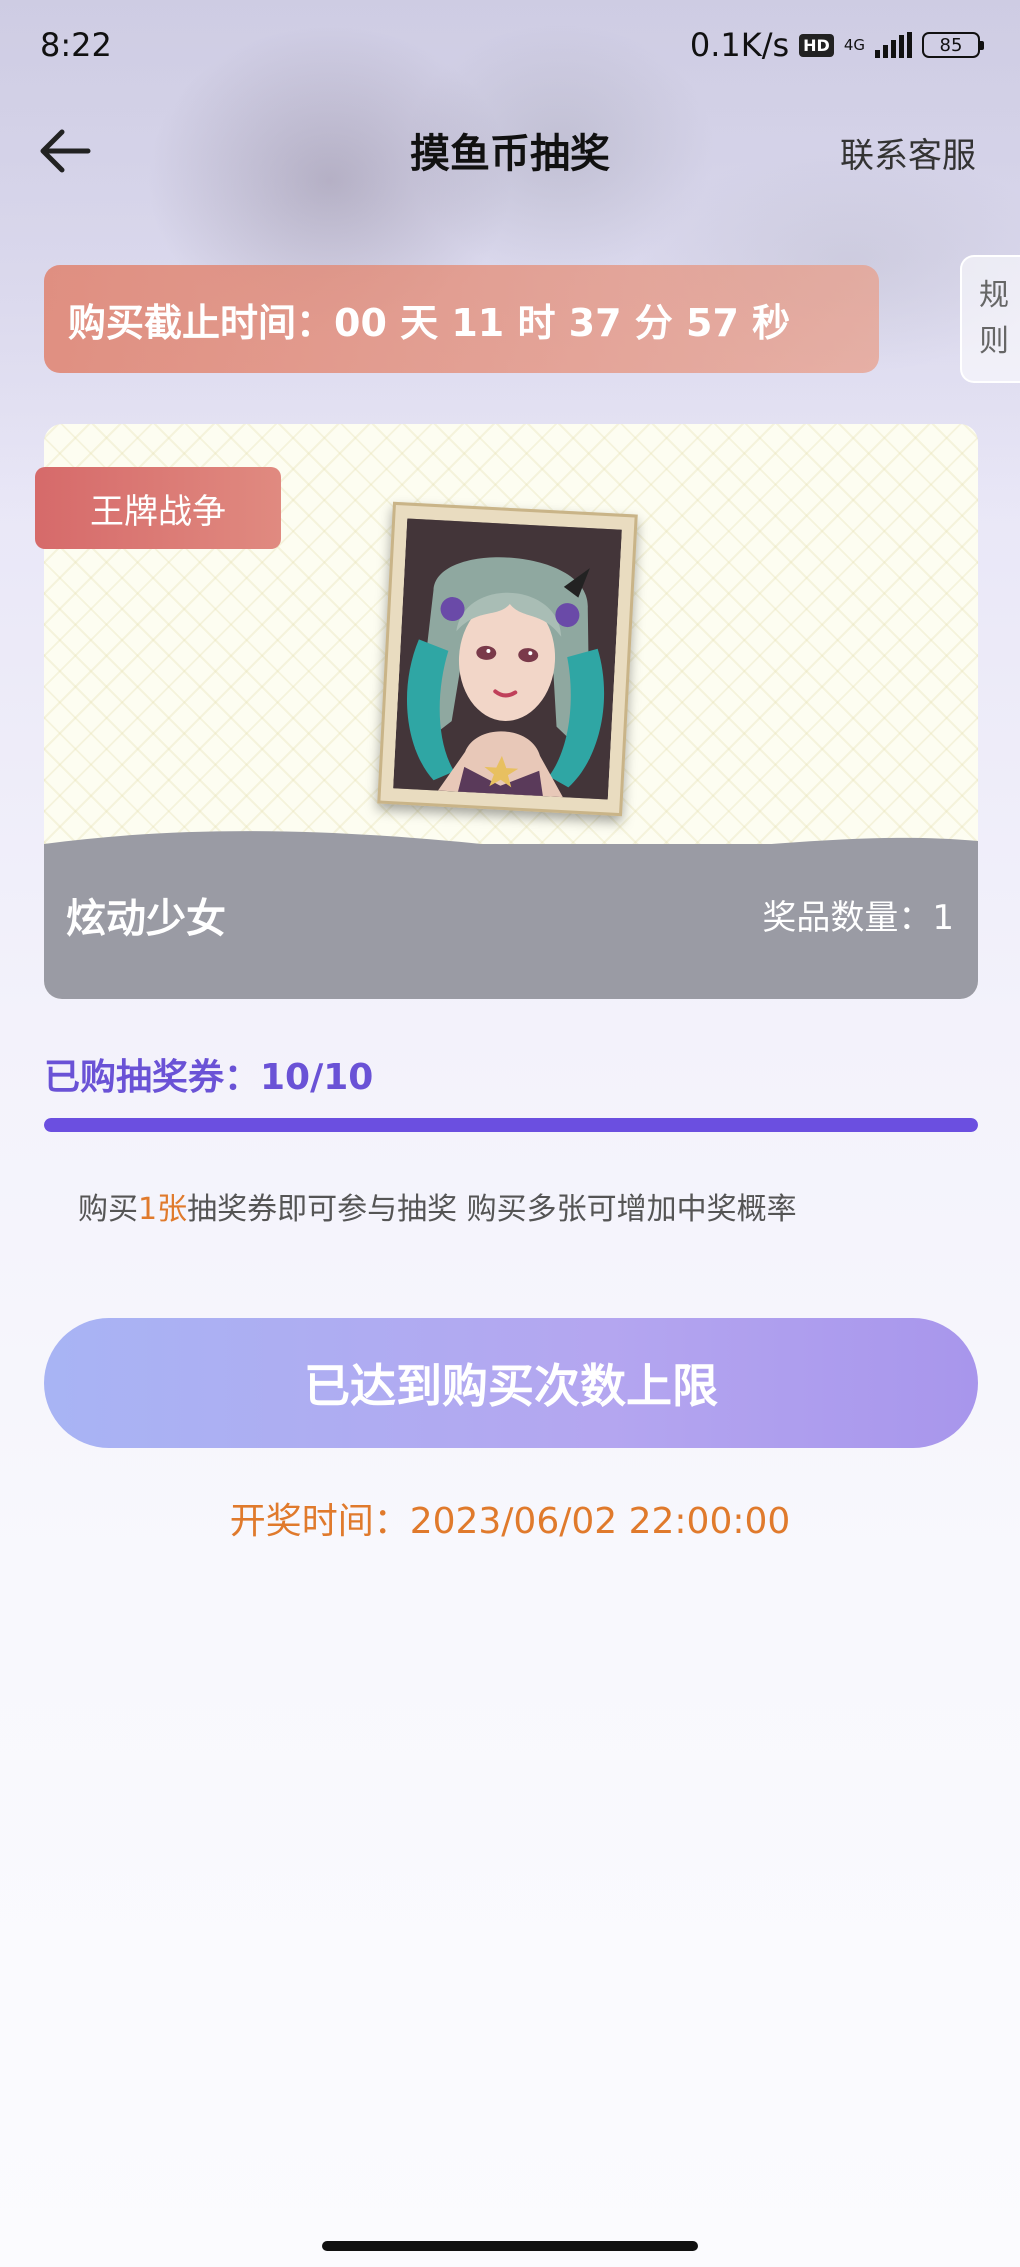  Describe the element at coordinates (858, 918) in the screenshot. I see `prize-quantity: 奖品数量：1` at that location.